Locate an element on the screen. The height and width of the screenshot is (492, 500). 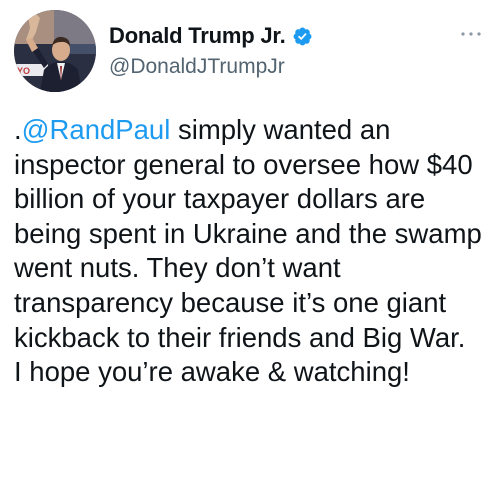
more-options-icon is located at coordinates (471, 34).